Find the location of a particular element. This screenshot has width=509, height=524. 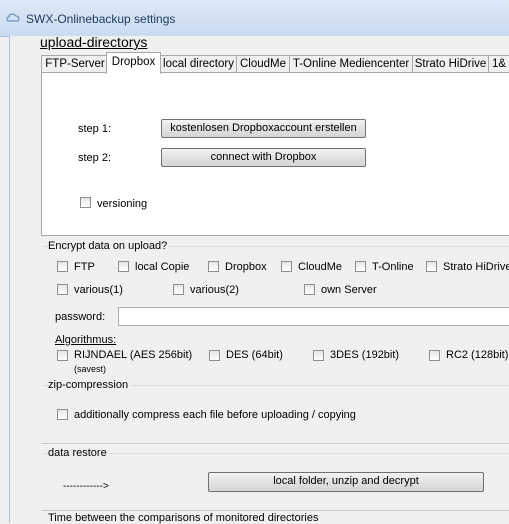

encrypt-own-server-label: own Server is located at coordinates (349, 290).